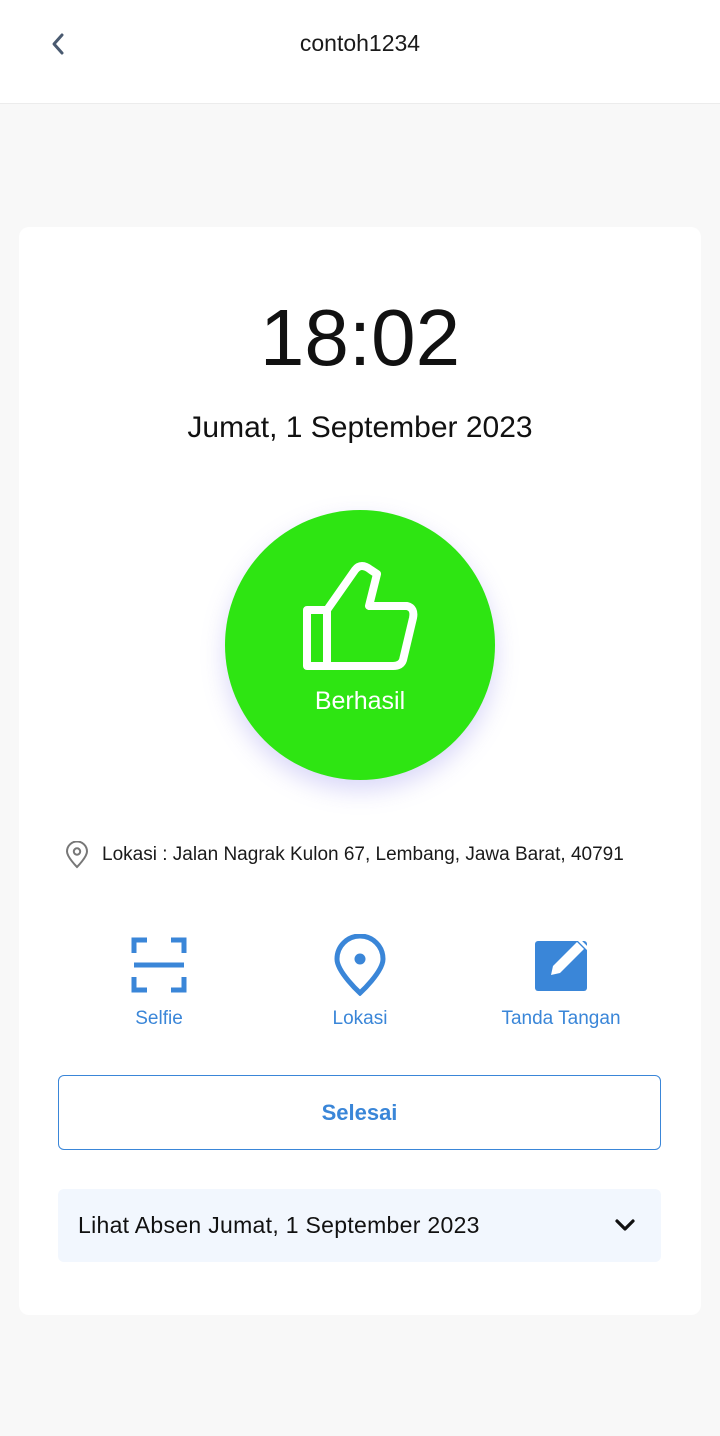  I want to click on attendance-status-button: Berhasil, so click(360, 645).